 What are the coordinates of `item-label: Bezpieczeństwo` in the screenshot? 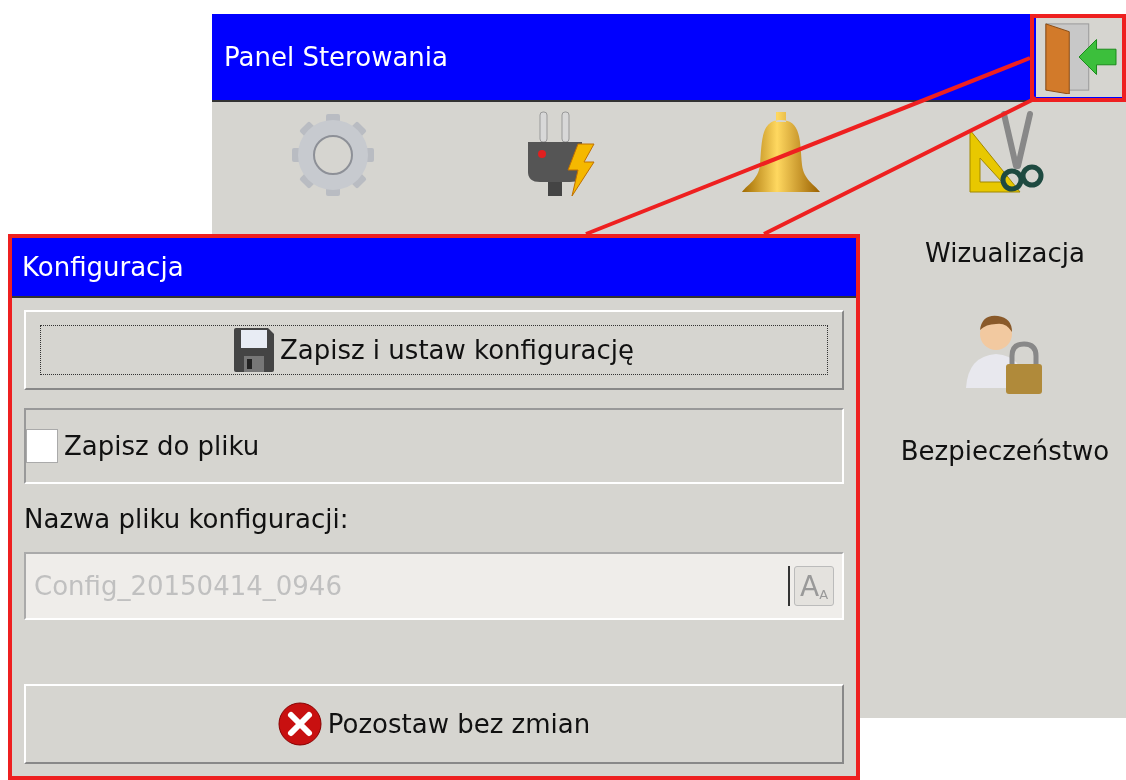 It's located at (1005, 451).